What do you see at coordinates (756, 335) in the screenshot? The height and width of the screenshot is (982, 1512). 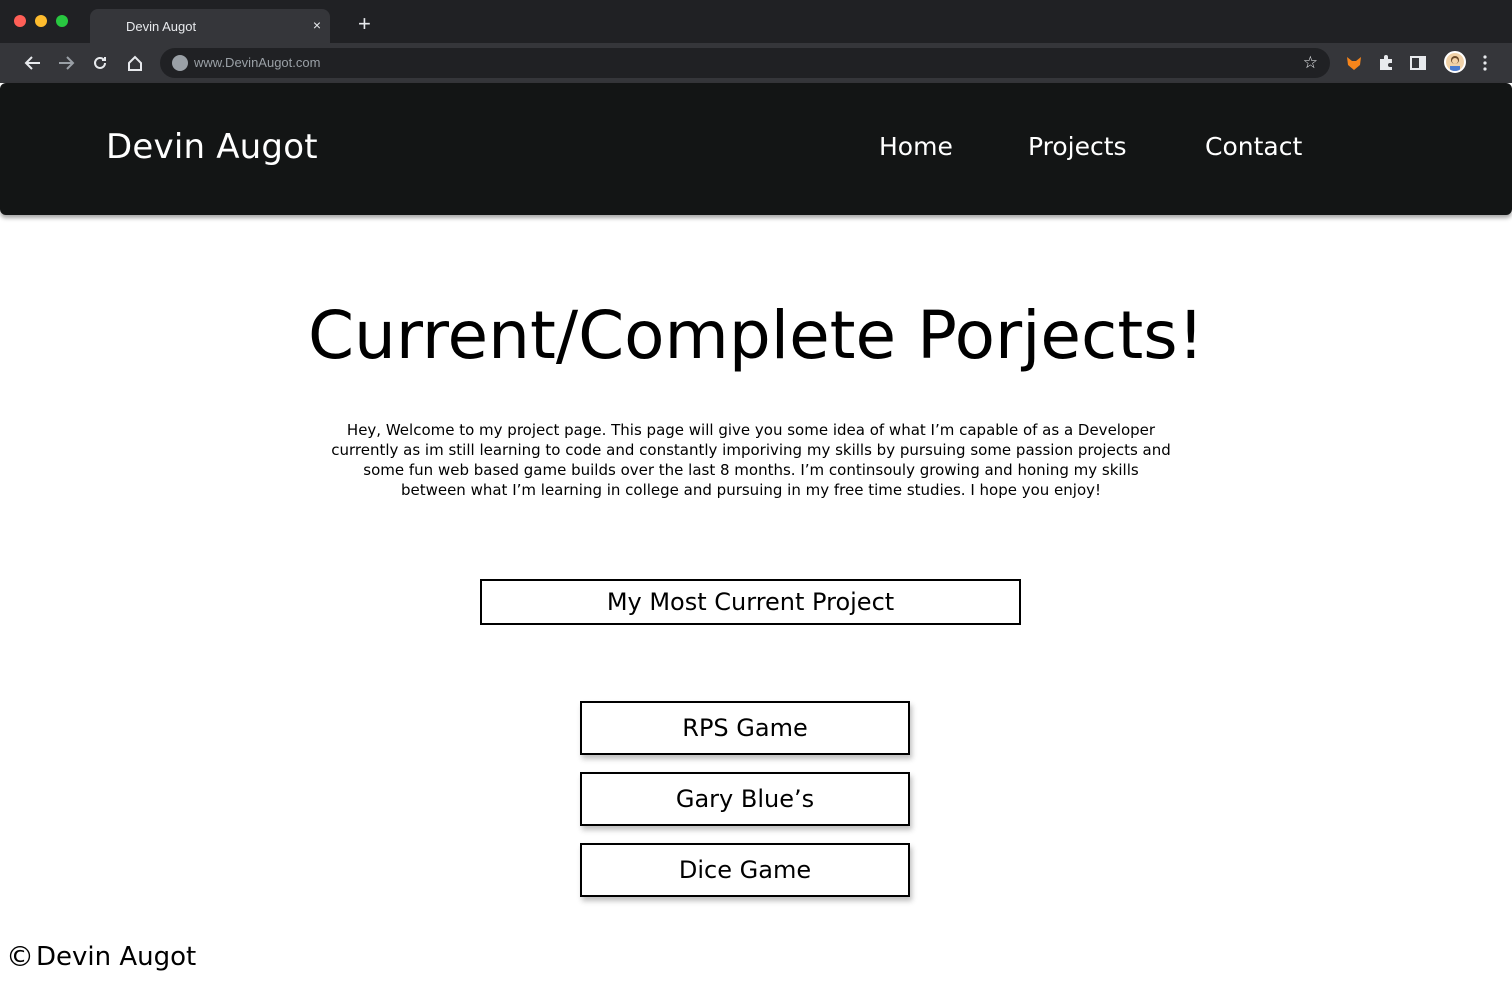 I see `page-title: Current/Complete Porjects!` at bounding box center [756, 335].